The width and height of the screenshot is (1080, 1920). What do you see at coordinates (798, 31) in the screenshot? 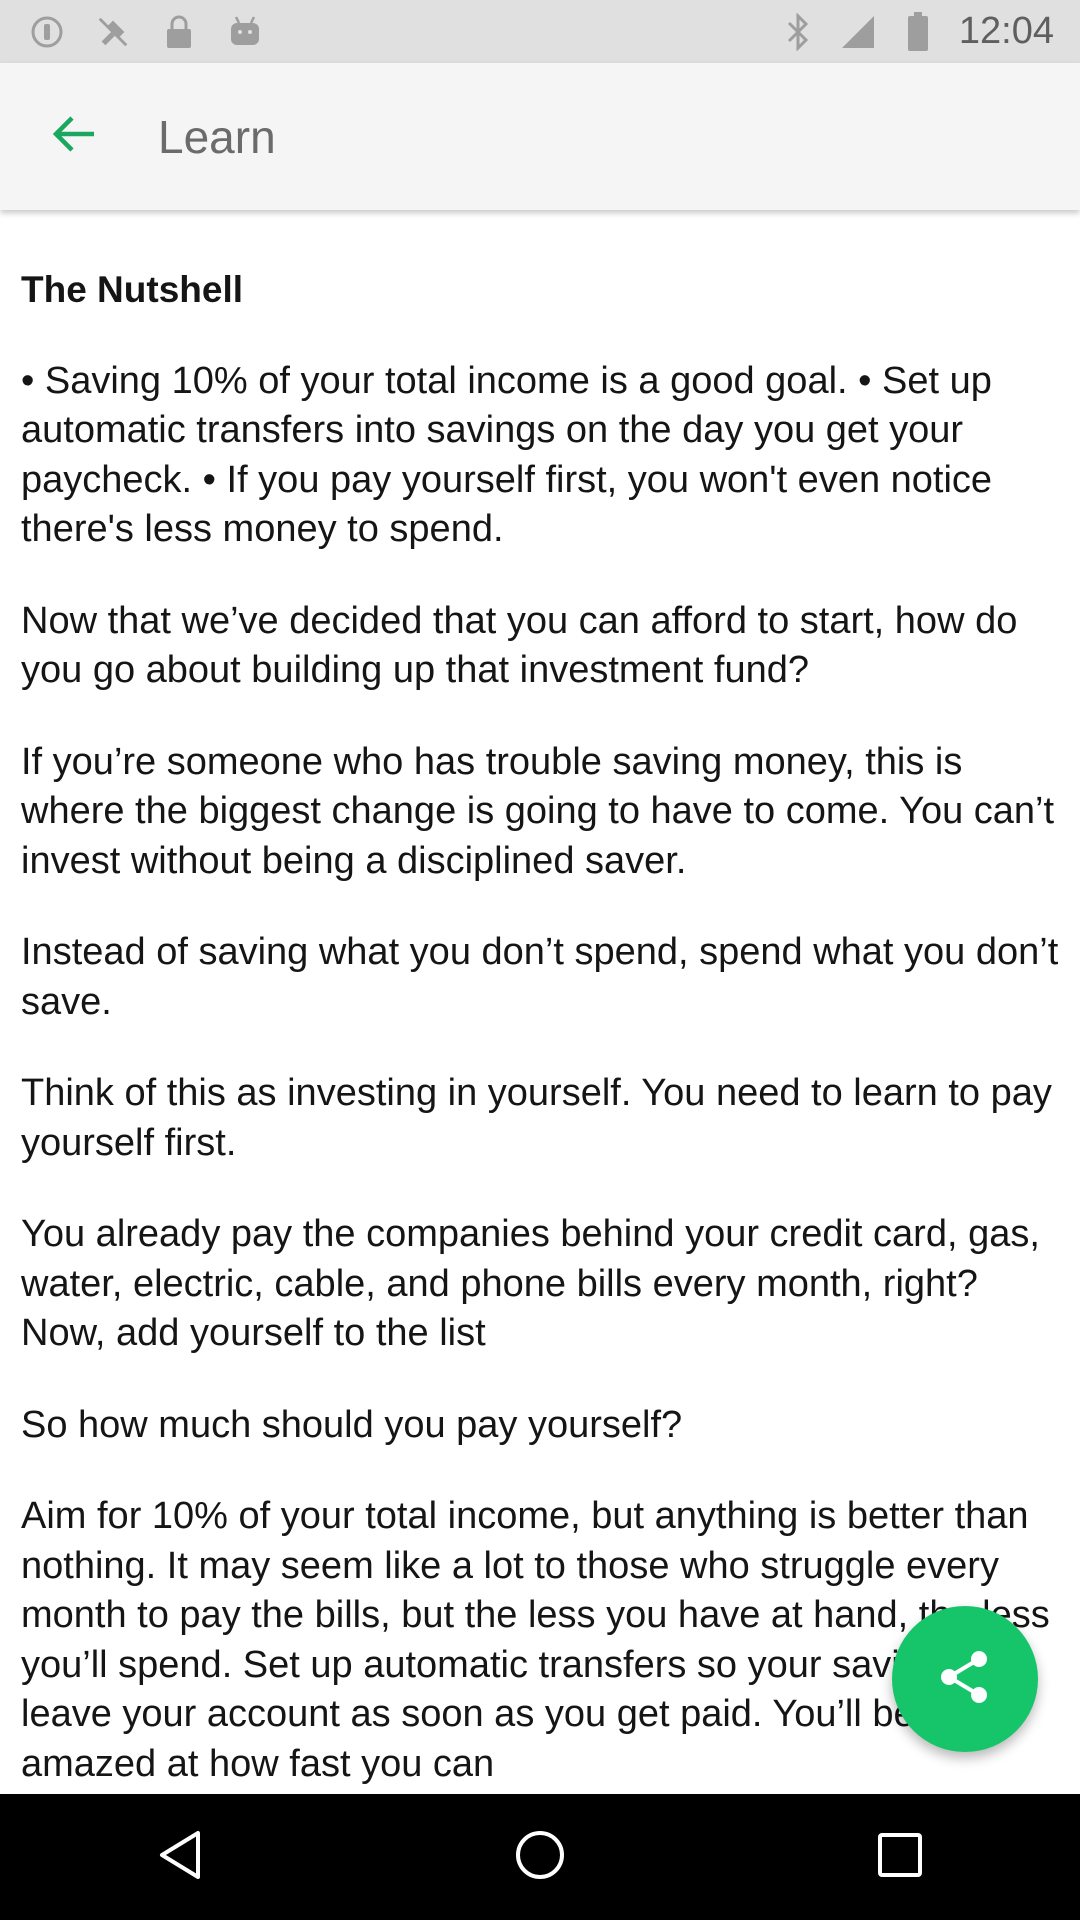
I see `bluetooth-icon` at bounding box center [798, 31].